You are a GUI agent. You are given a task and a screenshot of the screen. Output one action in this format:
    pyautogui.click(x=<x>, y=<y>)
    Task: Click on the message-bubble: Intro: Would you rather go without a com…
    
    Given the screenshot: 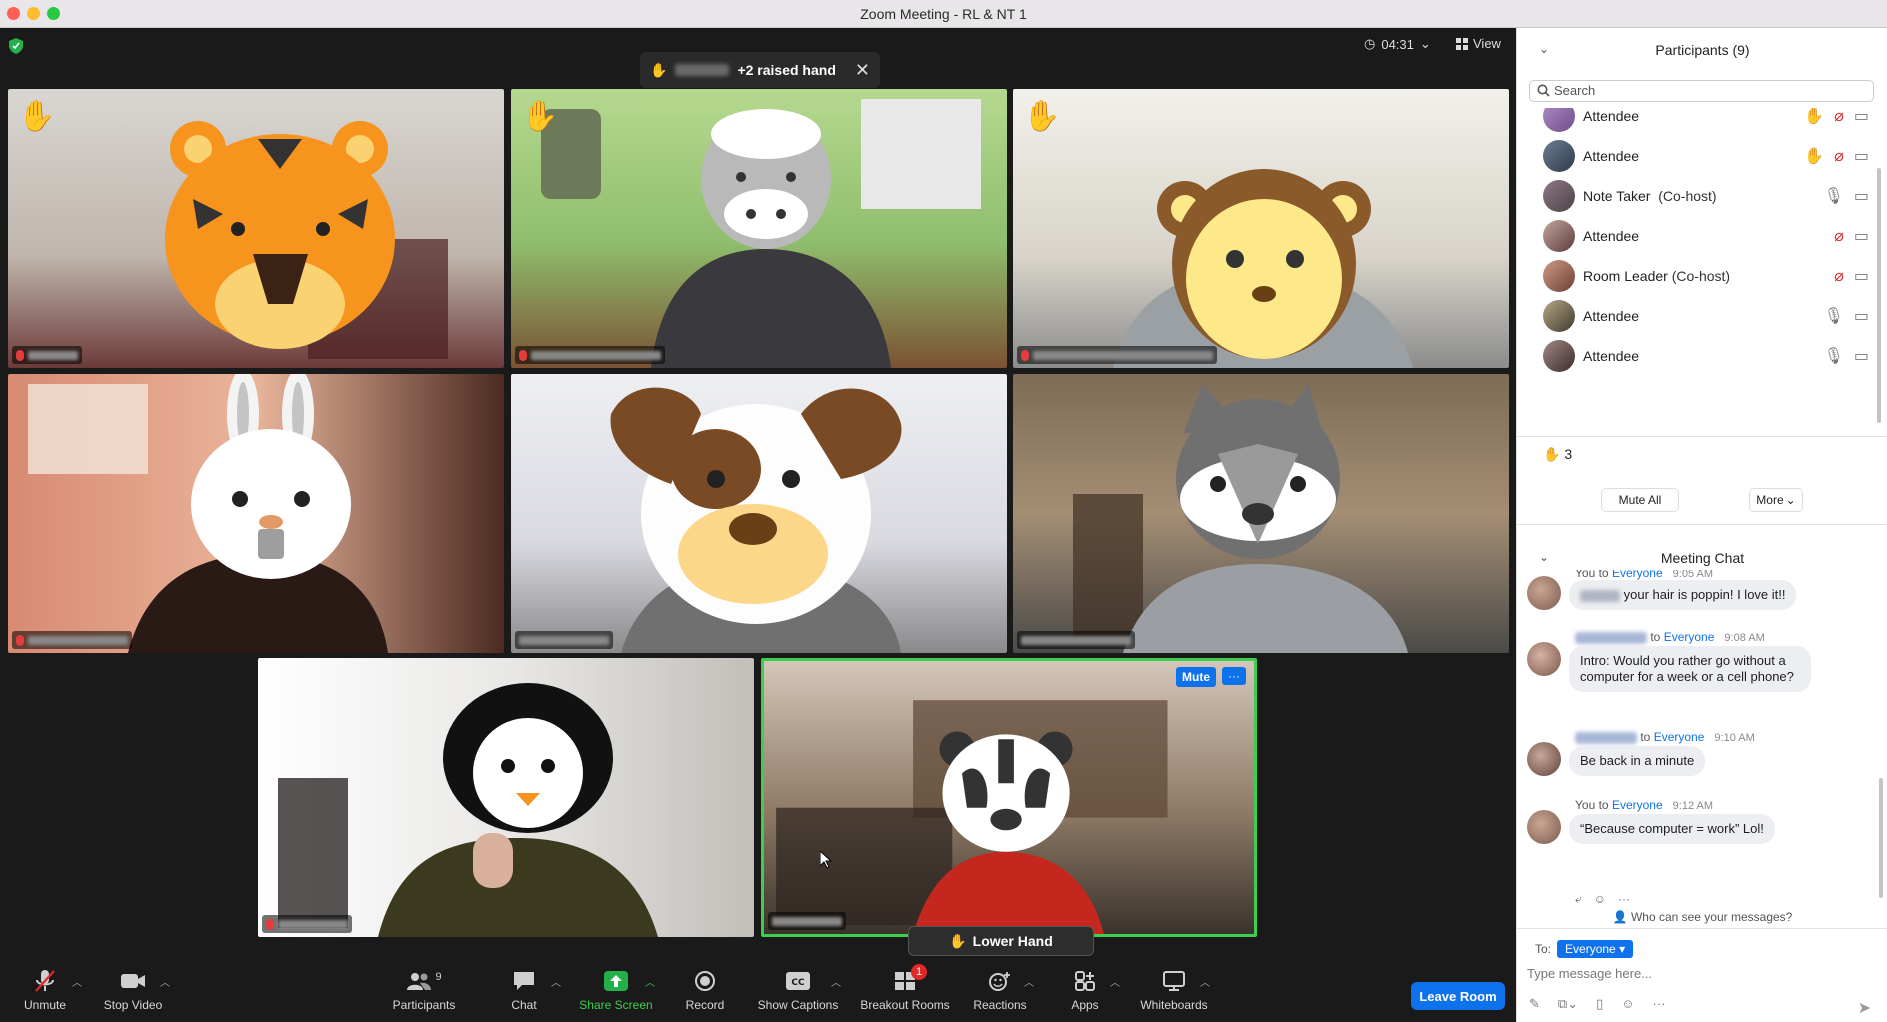 What is the action you would take?
    pyautogui.click(x=1690, y=669)
    